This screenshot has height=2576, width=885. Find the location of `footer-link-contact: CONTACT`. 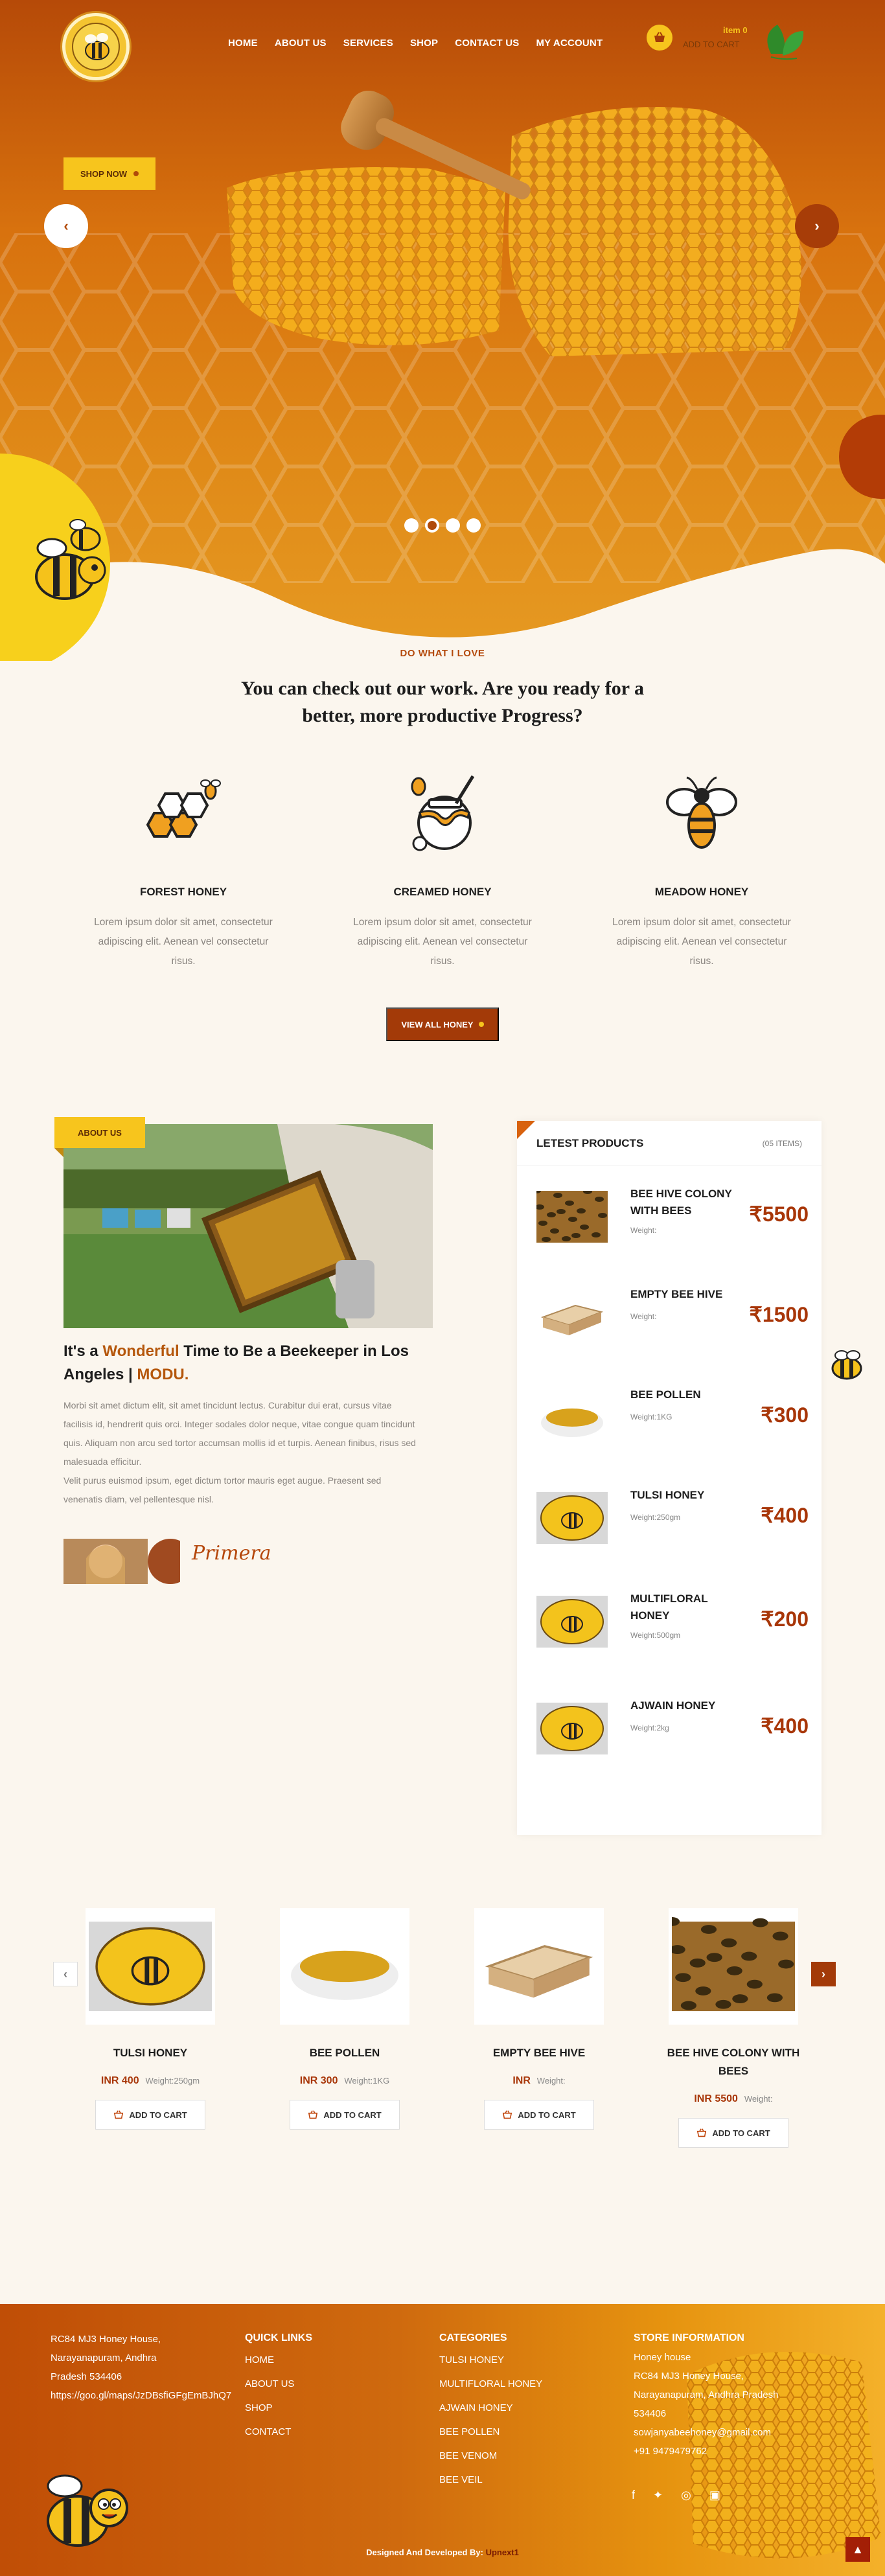

footer-link-contact: CONTACT is located at coordinates (278, 2432).